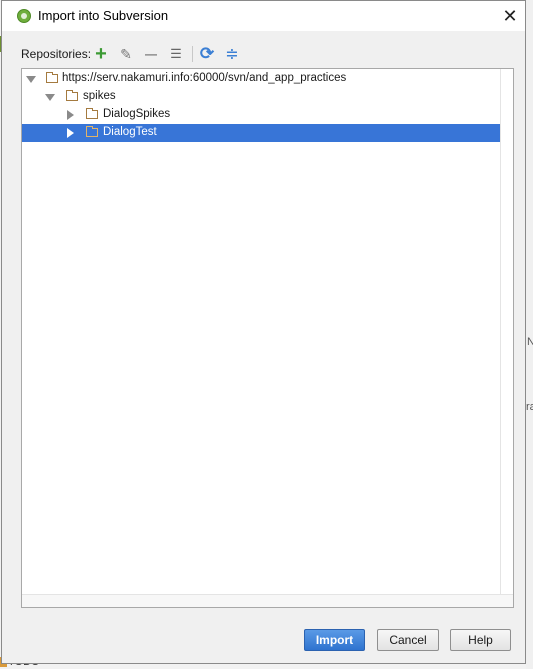 The width and height of the screenshot is (533, 669). What do you see at coordinates (24, 16) in the screenshot?
I see `android-studio-icon` at bounding box center [24, 16].